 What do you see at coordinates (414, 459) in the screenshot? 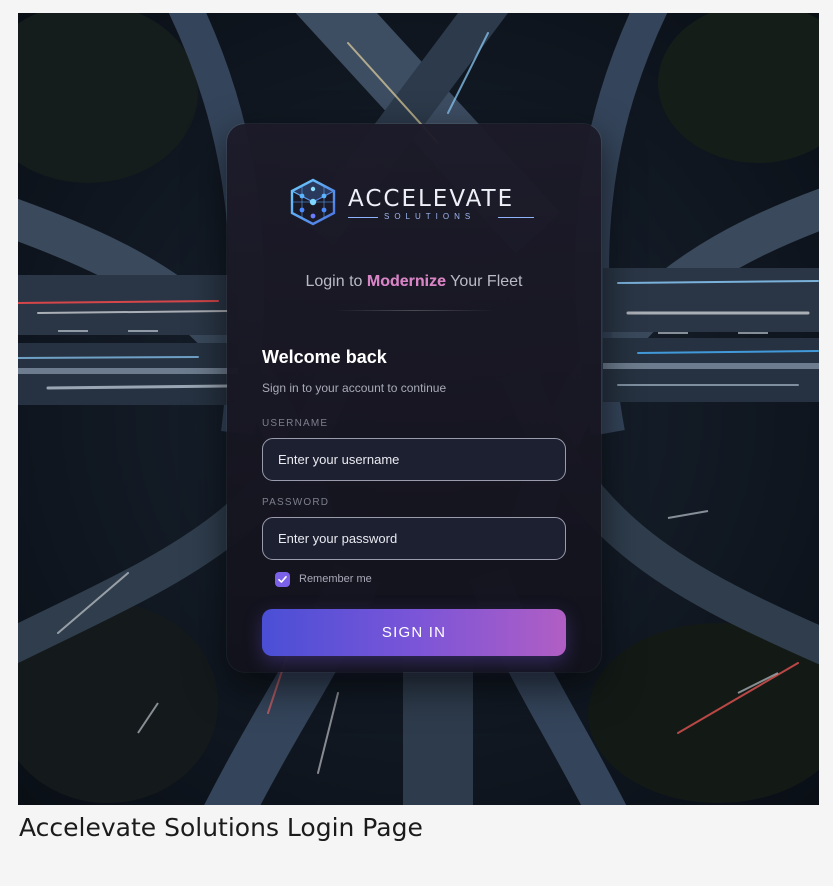
I see `username-input` at bounding box center [414, 459].